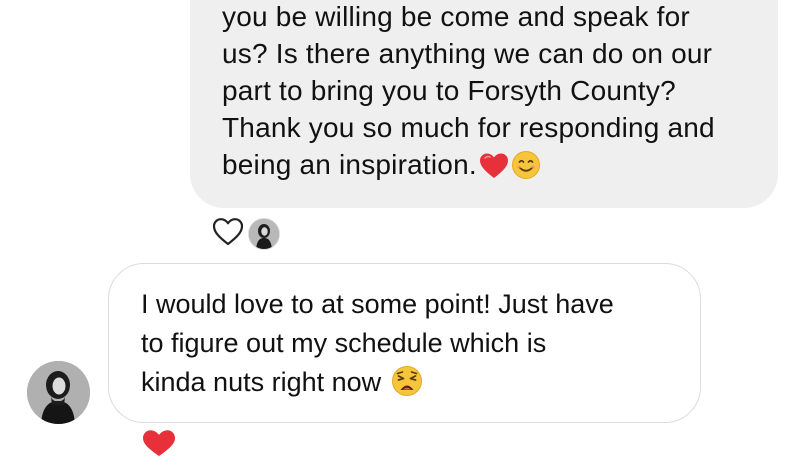 Image resolution: width=800 pixels, height=463 pixels. I want to click on sender-avatar, so click(58, 392).